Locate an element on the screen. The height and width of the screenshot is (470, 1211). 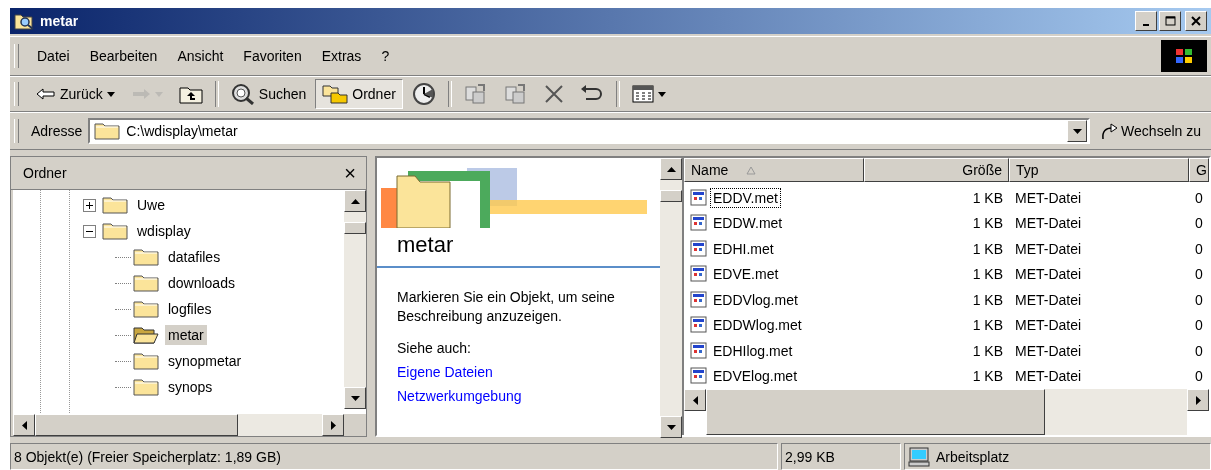
tree-item: downloads is located at coordinates (201, 283).